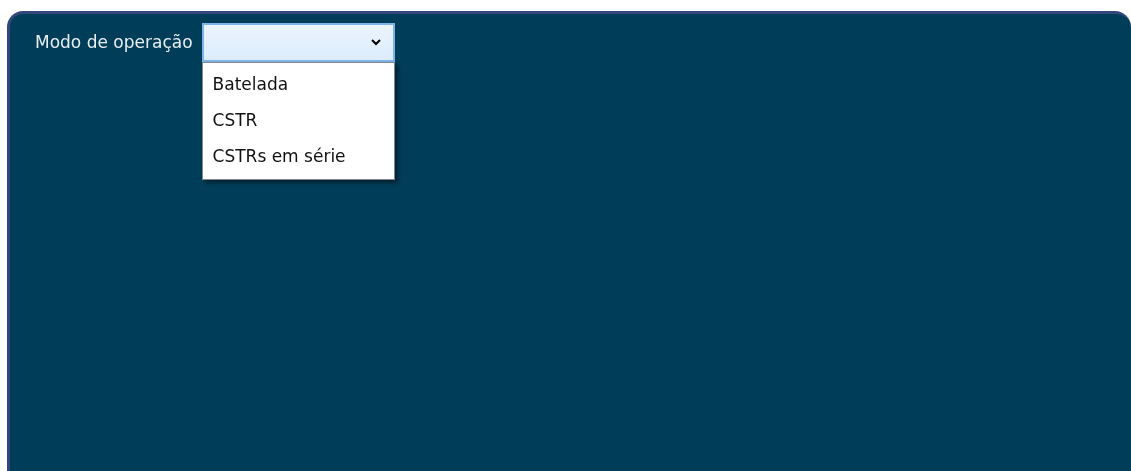 This screenshot has width=1131, height=471. What do you see at coordinates (298, 157) in the screenshot?
I see `dropdown-option: CSTRs em série` at bounding box center [298, 157].